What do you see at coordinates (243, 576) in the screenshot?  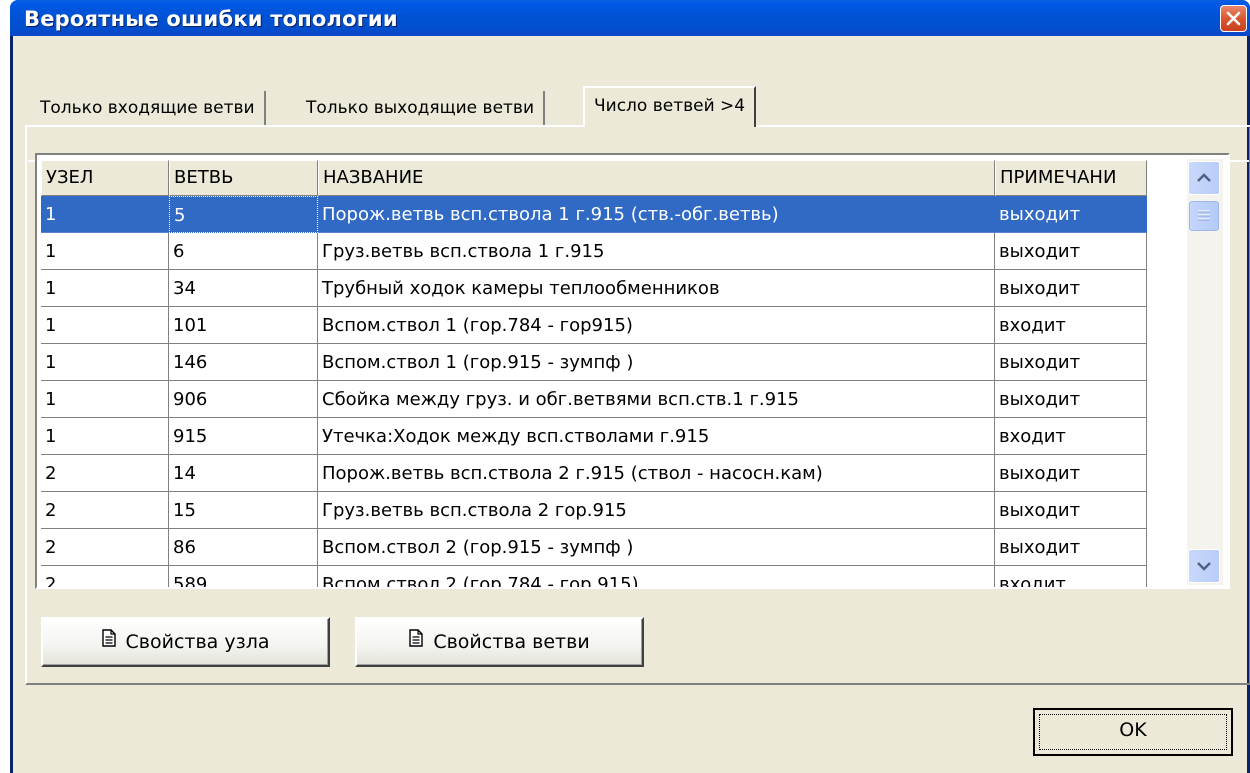 I see `cell-branch: 589` at bounding box center [243, 576].